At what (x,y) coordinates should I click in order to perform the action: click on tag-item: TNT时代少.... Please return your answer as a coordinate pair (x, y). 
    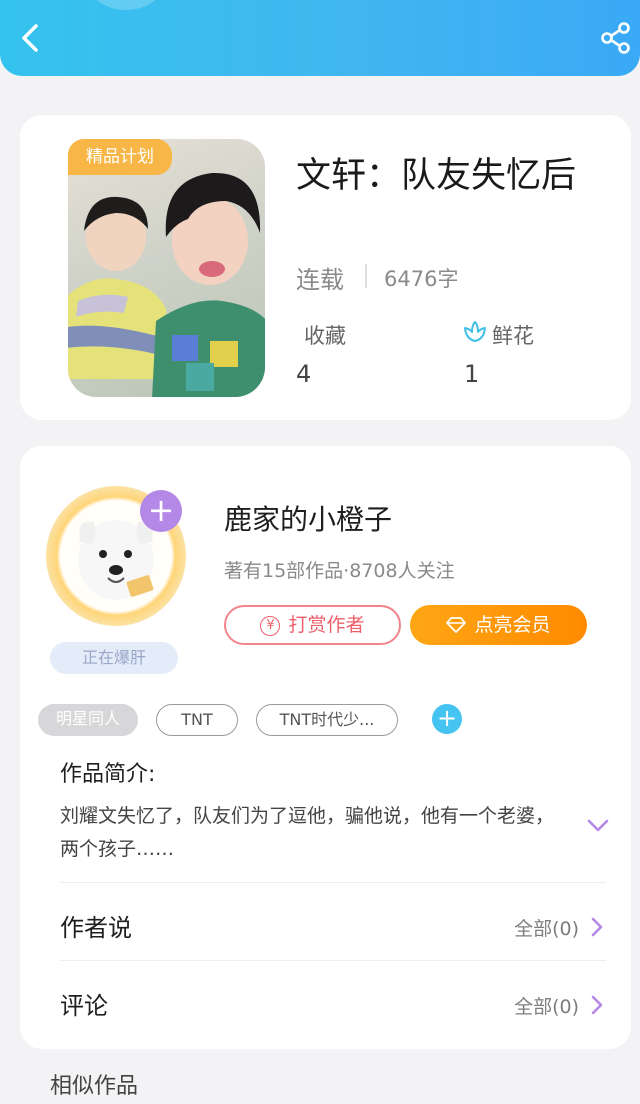
    Looking at the image, I should click on (327, 720).